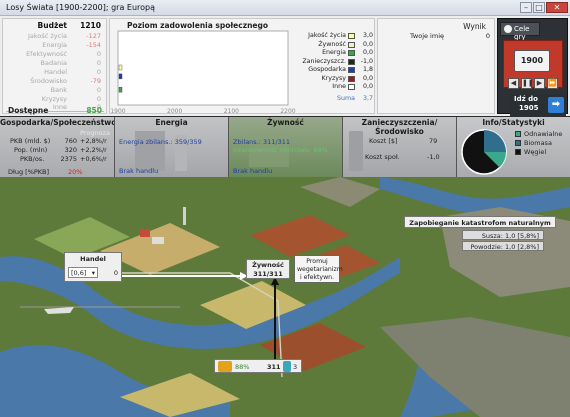 The image size is (570, 417). What do you see at coordinates (55, 72) in the screenshot?
I see `budget-row: Handel 0` at bounding box center [55, 72].